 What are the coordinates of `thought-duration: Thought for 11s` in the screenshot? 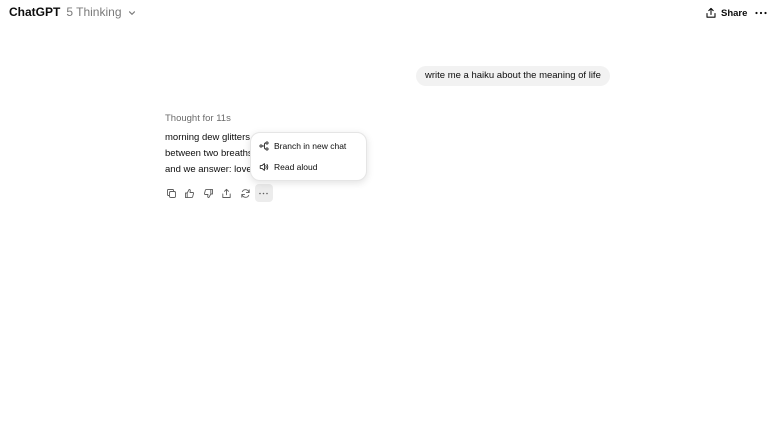 It's located at (198, 118).